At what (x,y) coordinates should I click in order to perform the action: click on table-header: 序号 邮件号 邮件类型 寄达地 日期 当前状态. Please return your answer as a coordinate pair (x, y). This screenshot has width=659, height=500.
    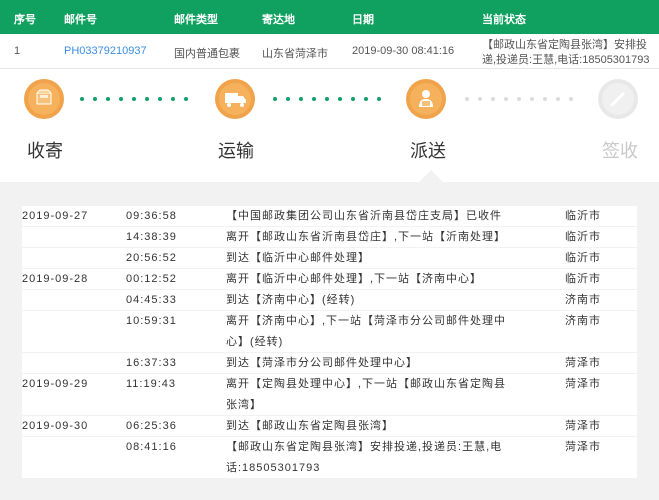
    Looking at the image, I should click on (329, 17).